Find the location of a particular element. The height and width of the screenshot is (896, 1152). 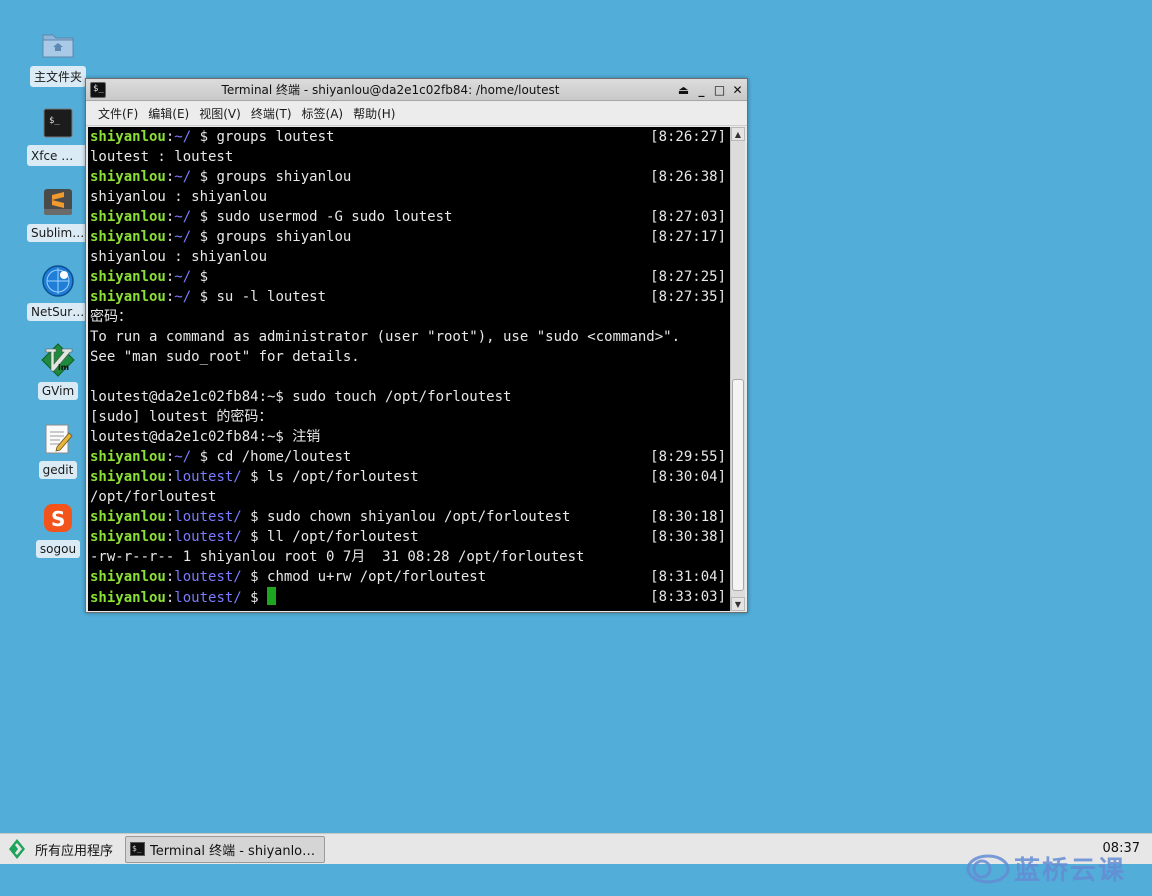

command-text: $ chmod u+rw /opt/forloutest is located at coordinates (364, 577).